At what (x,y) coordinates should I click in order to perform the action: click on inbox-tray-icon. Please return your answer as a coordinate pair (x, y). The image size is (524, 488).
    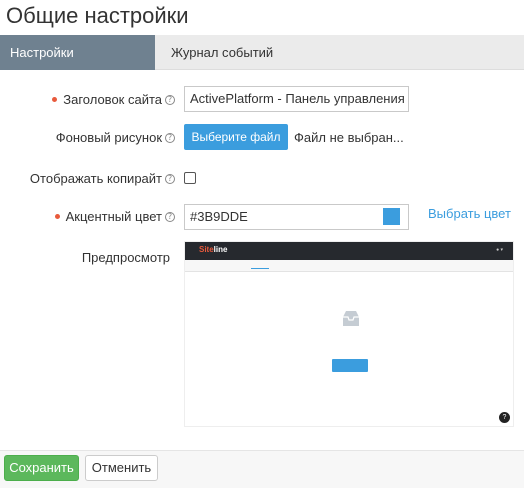
    Looking at the image, I should click on (351, 318).